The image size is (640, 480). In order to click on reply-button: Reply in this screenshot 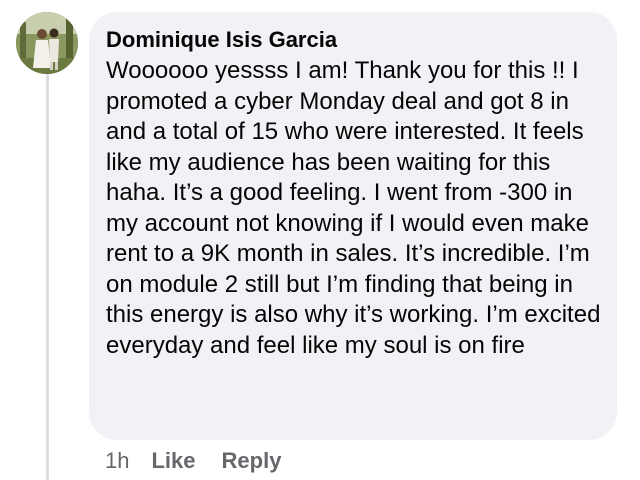, I will do `click(252, 461)`.